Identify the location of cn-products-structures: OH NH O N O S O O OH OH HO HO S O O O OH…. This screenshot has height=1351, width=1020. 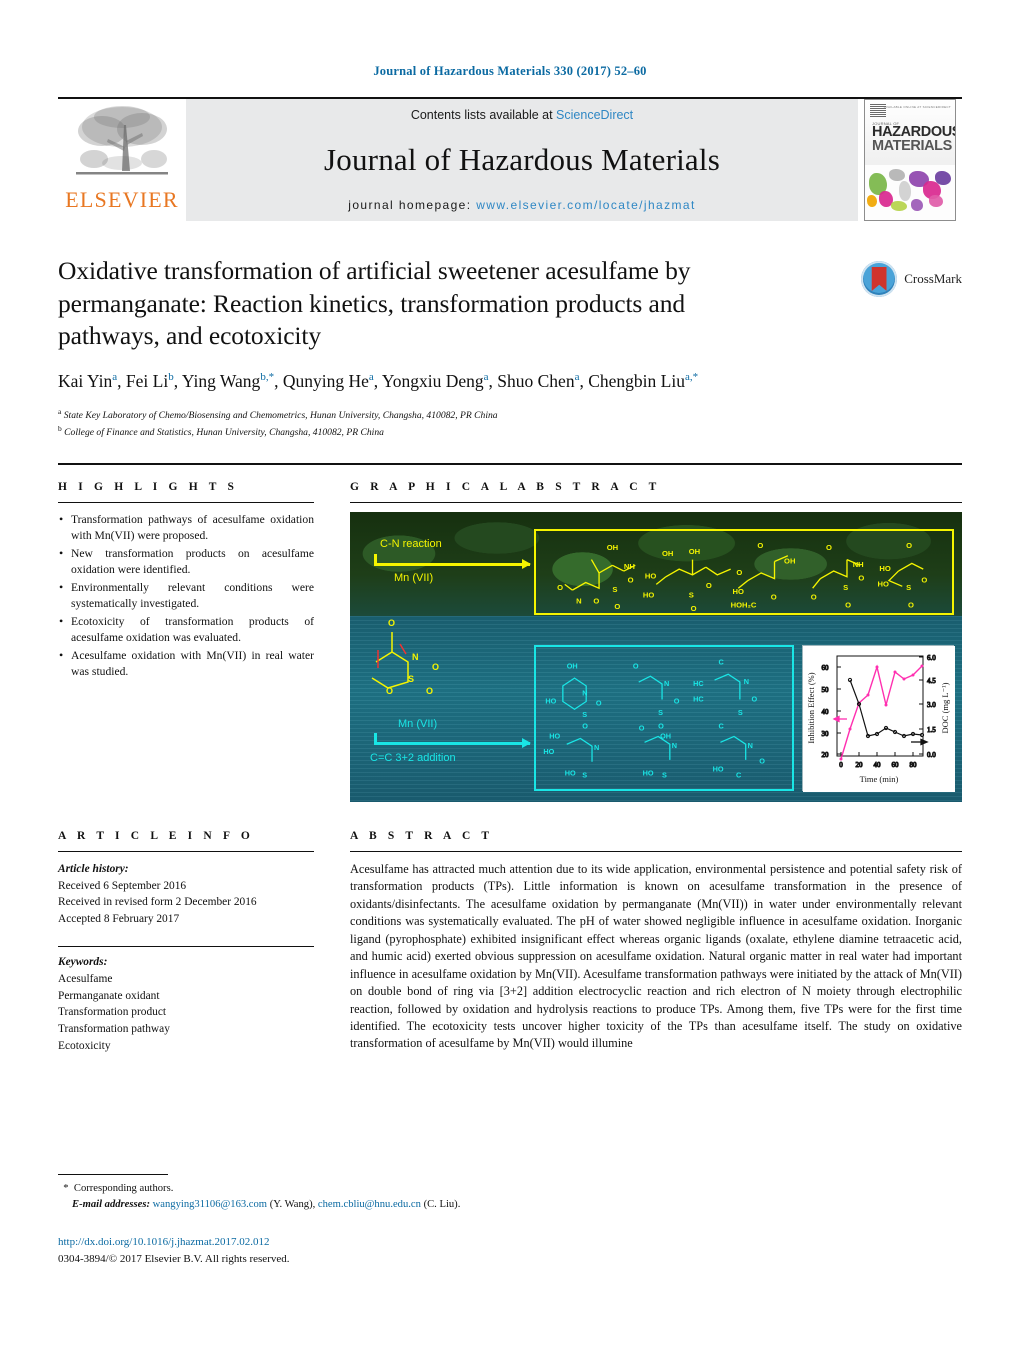
(742, 577).